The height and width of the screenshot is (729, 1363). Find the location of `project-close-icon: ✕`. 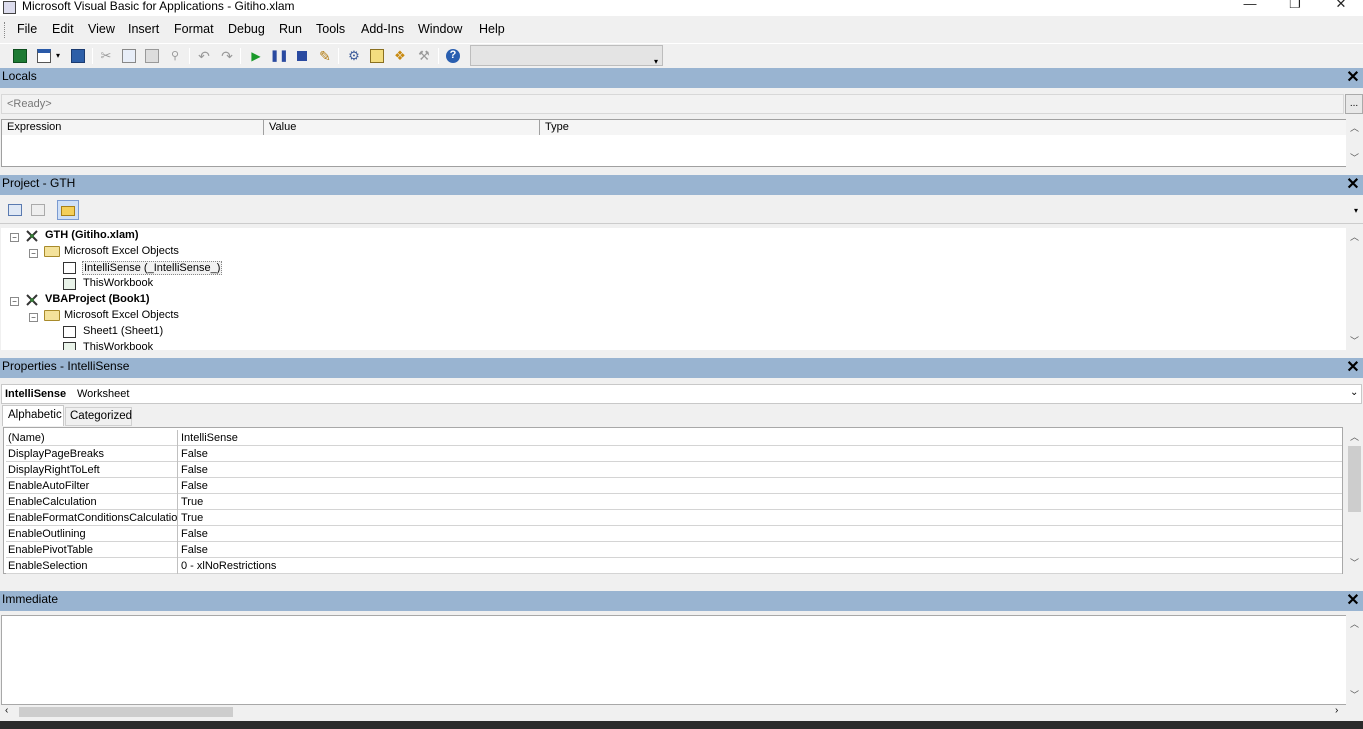

project-close-icon: ✕ is located at coordinates (1353, 185).